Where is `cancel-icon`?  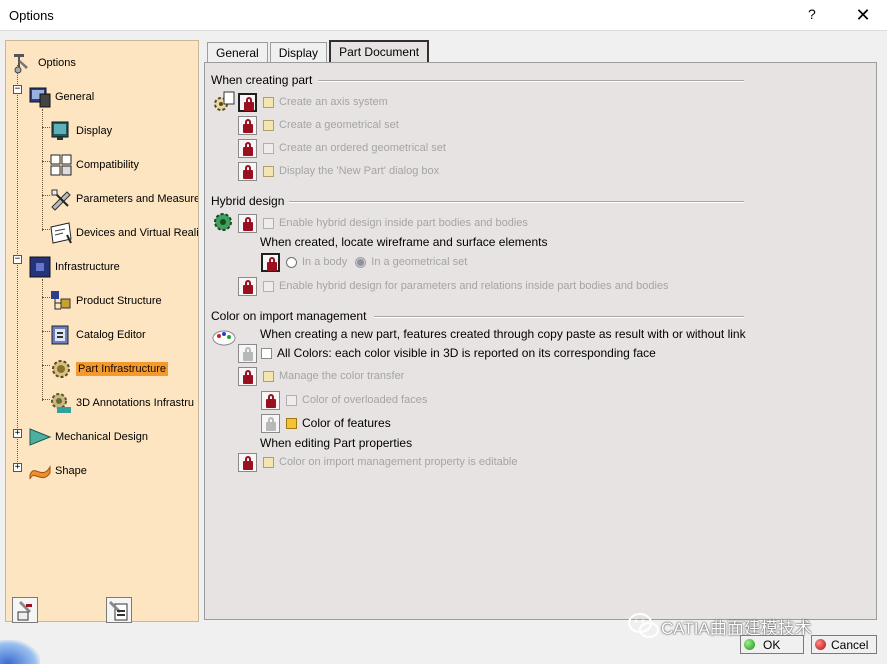
cancel-icon is located at coordinates (820, 644).